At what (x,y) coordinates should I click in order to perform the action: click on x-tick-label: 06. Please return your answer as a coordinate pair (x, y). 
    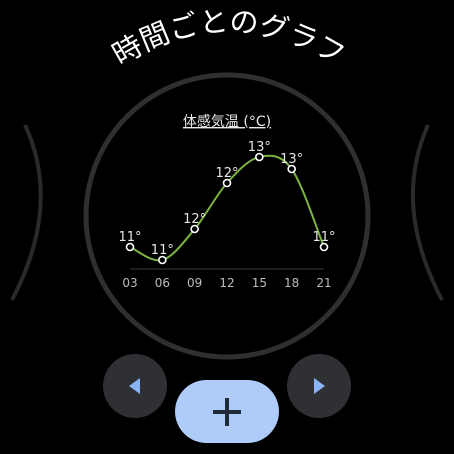
    Looking at the image, I should click on (162, 283).